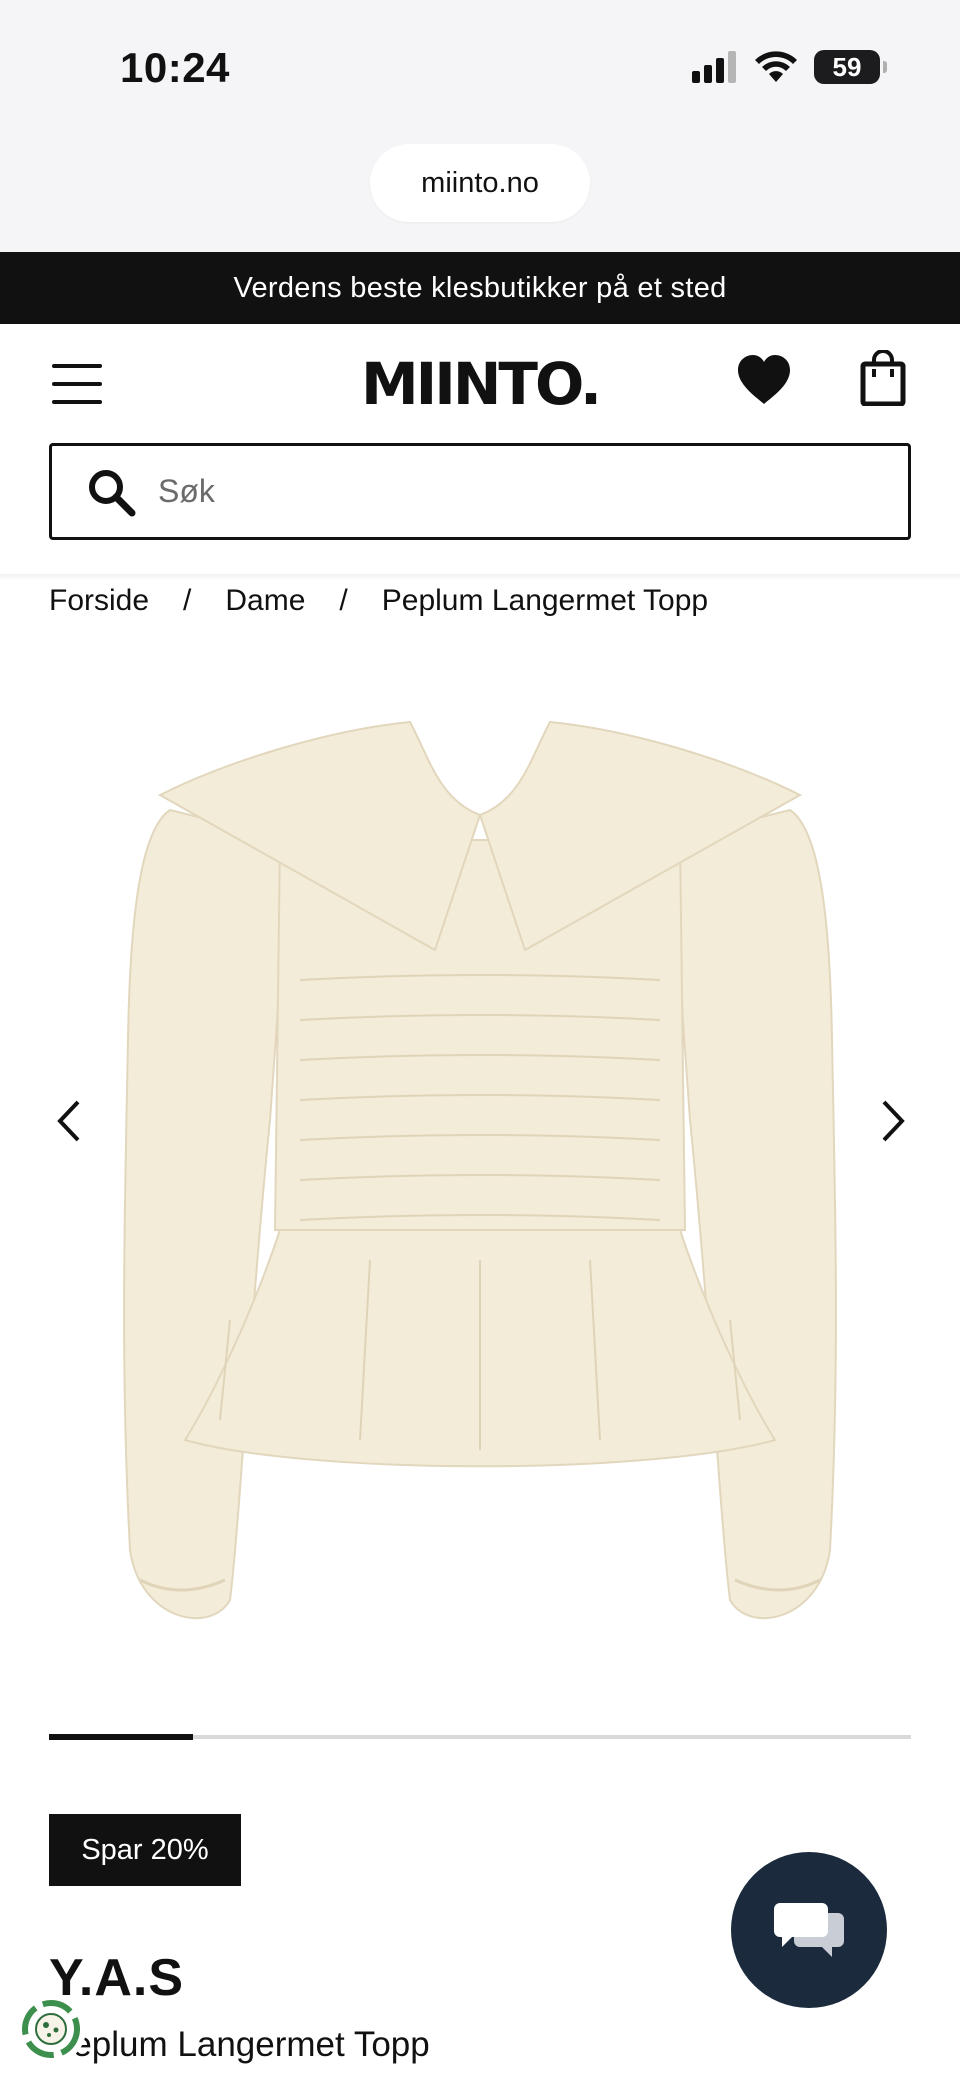 The height and width of the screenshot is (2081, 960). I want to click on breadcrumb-item-dame: Dame, so click(265, 601).